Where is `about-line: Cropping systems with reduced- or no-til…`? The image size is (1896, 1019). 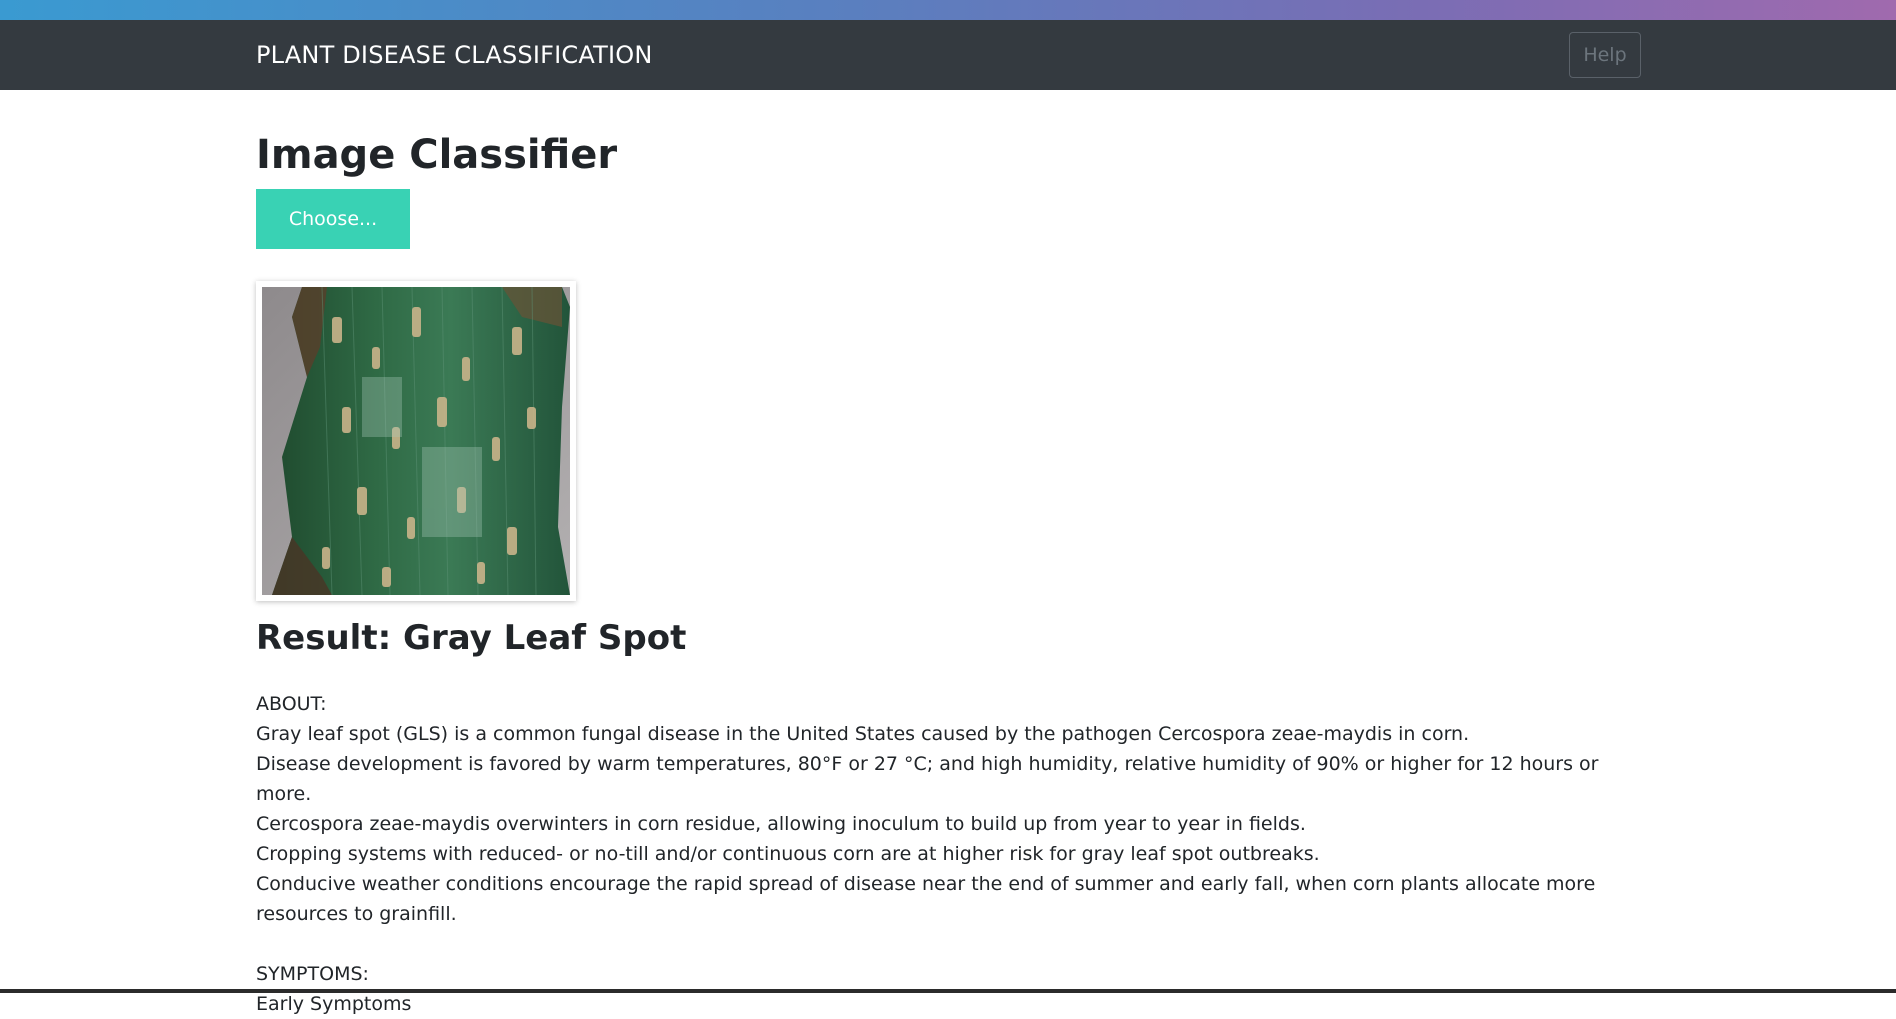 about-line: Cropping systems with reduced- or no-til… is located at coordinates (788, 854).